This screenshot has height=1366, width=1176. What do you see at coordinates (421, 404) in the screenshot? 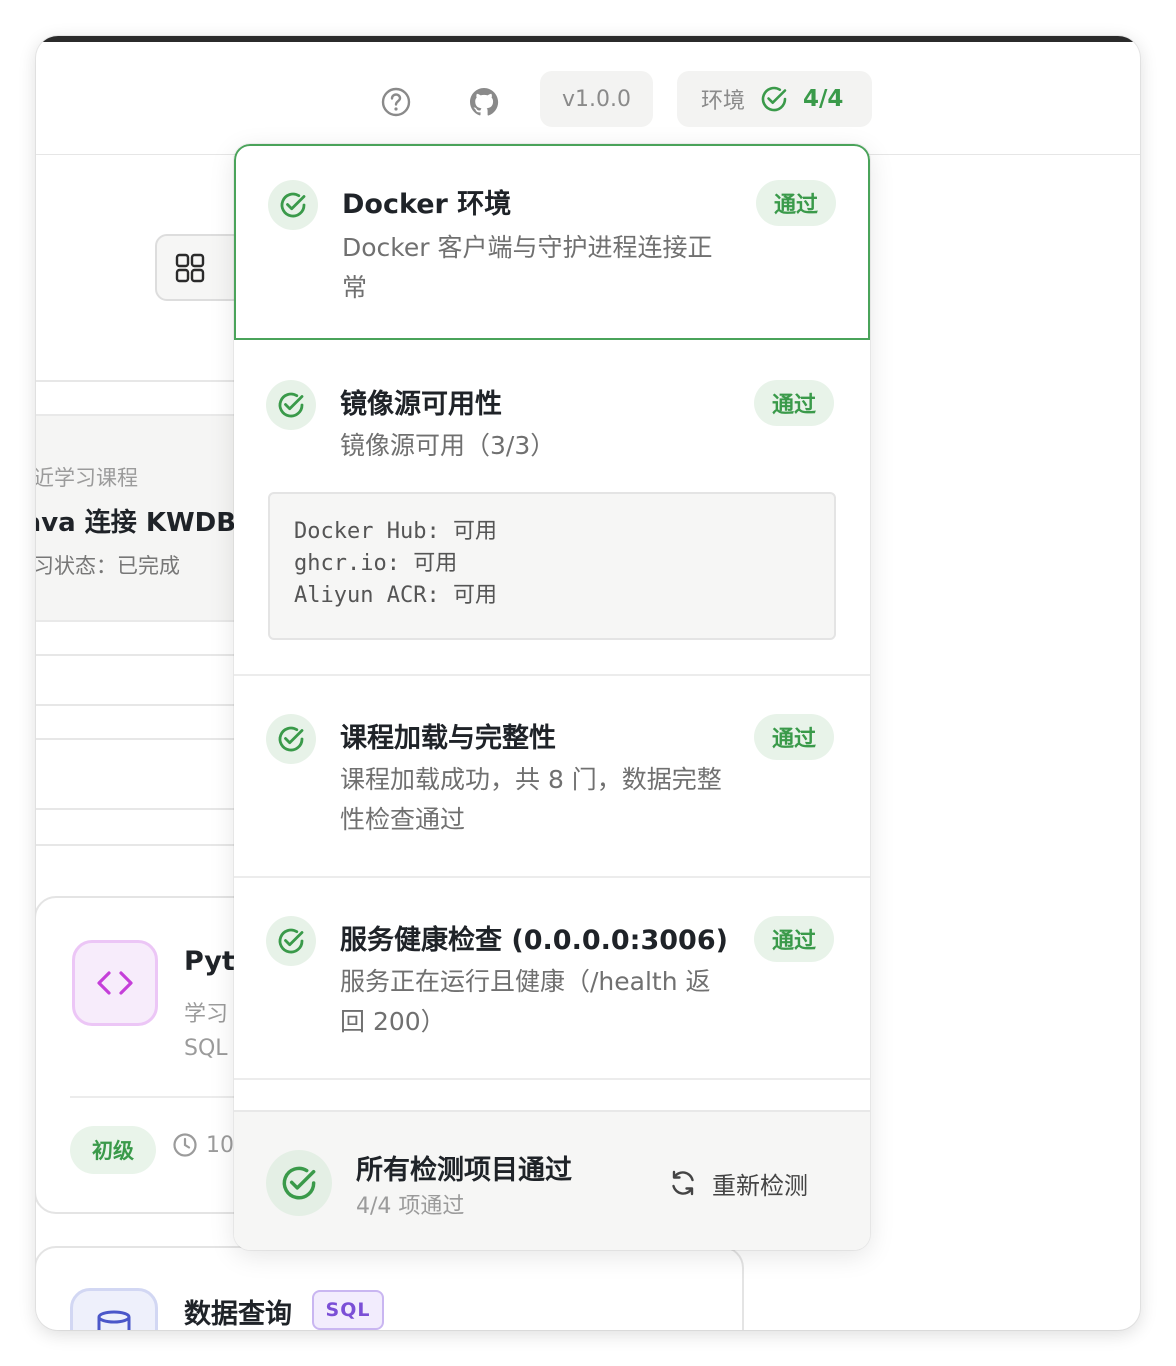
I see `check-title: 镜像源可用性` at bounding box center [421, 404].